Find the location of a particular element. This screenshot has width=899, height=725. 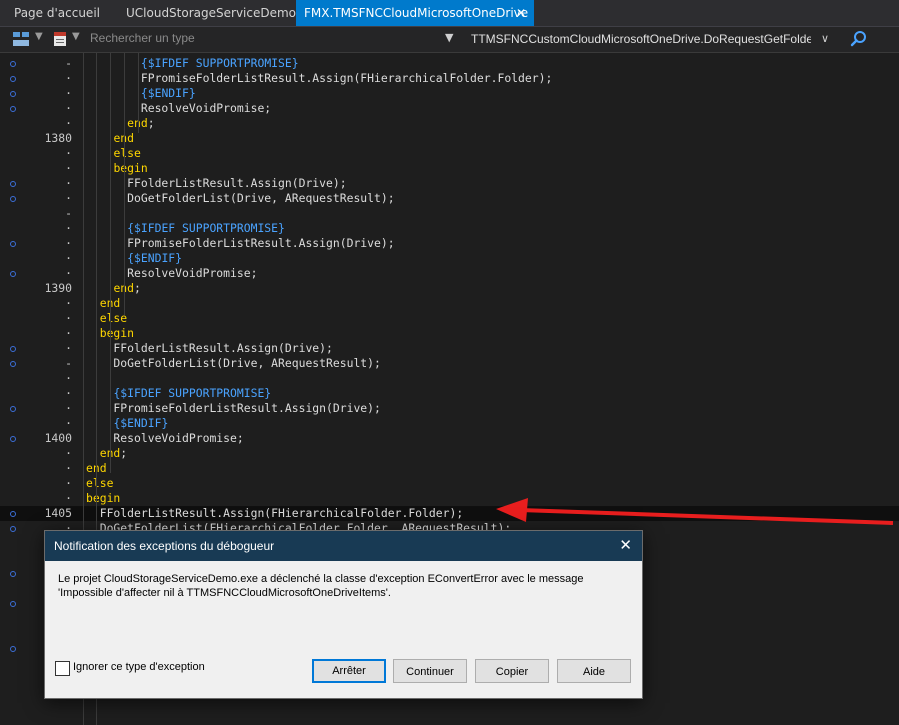

stop-button: Arrêter is located at coordinates (349, 671).